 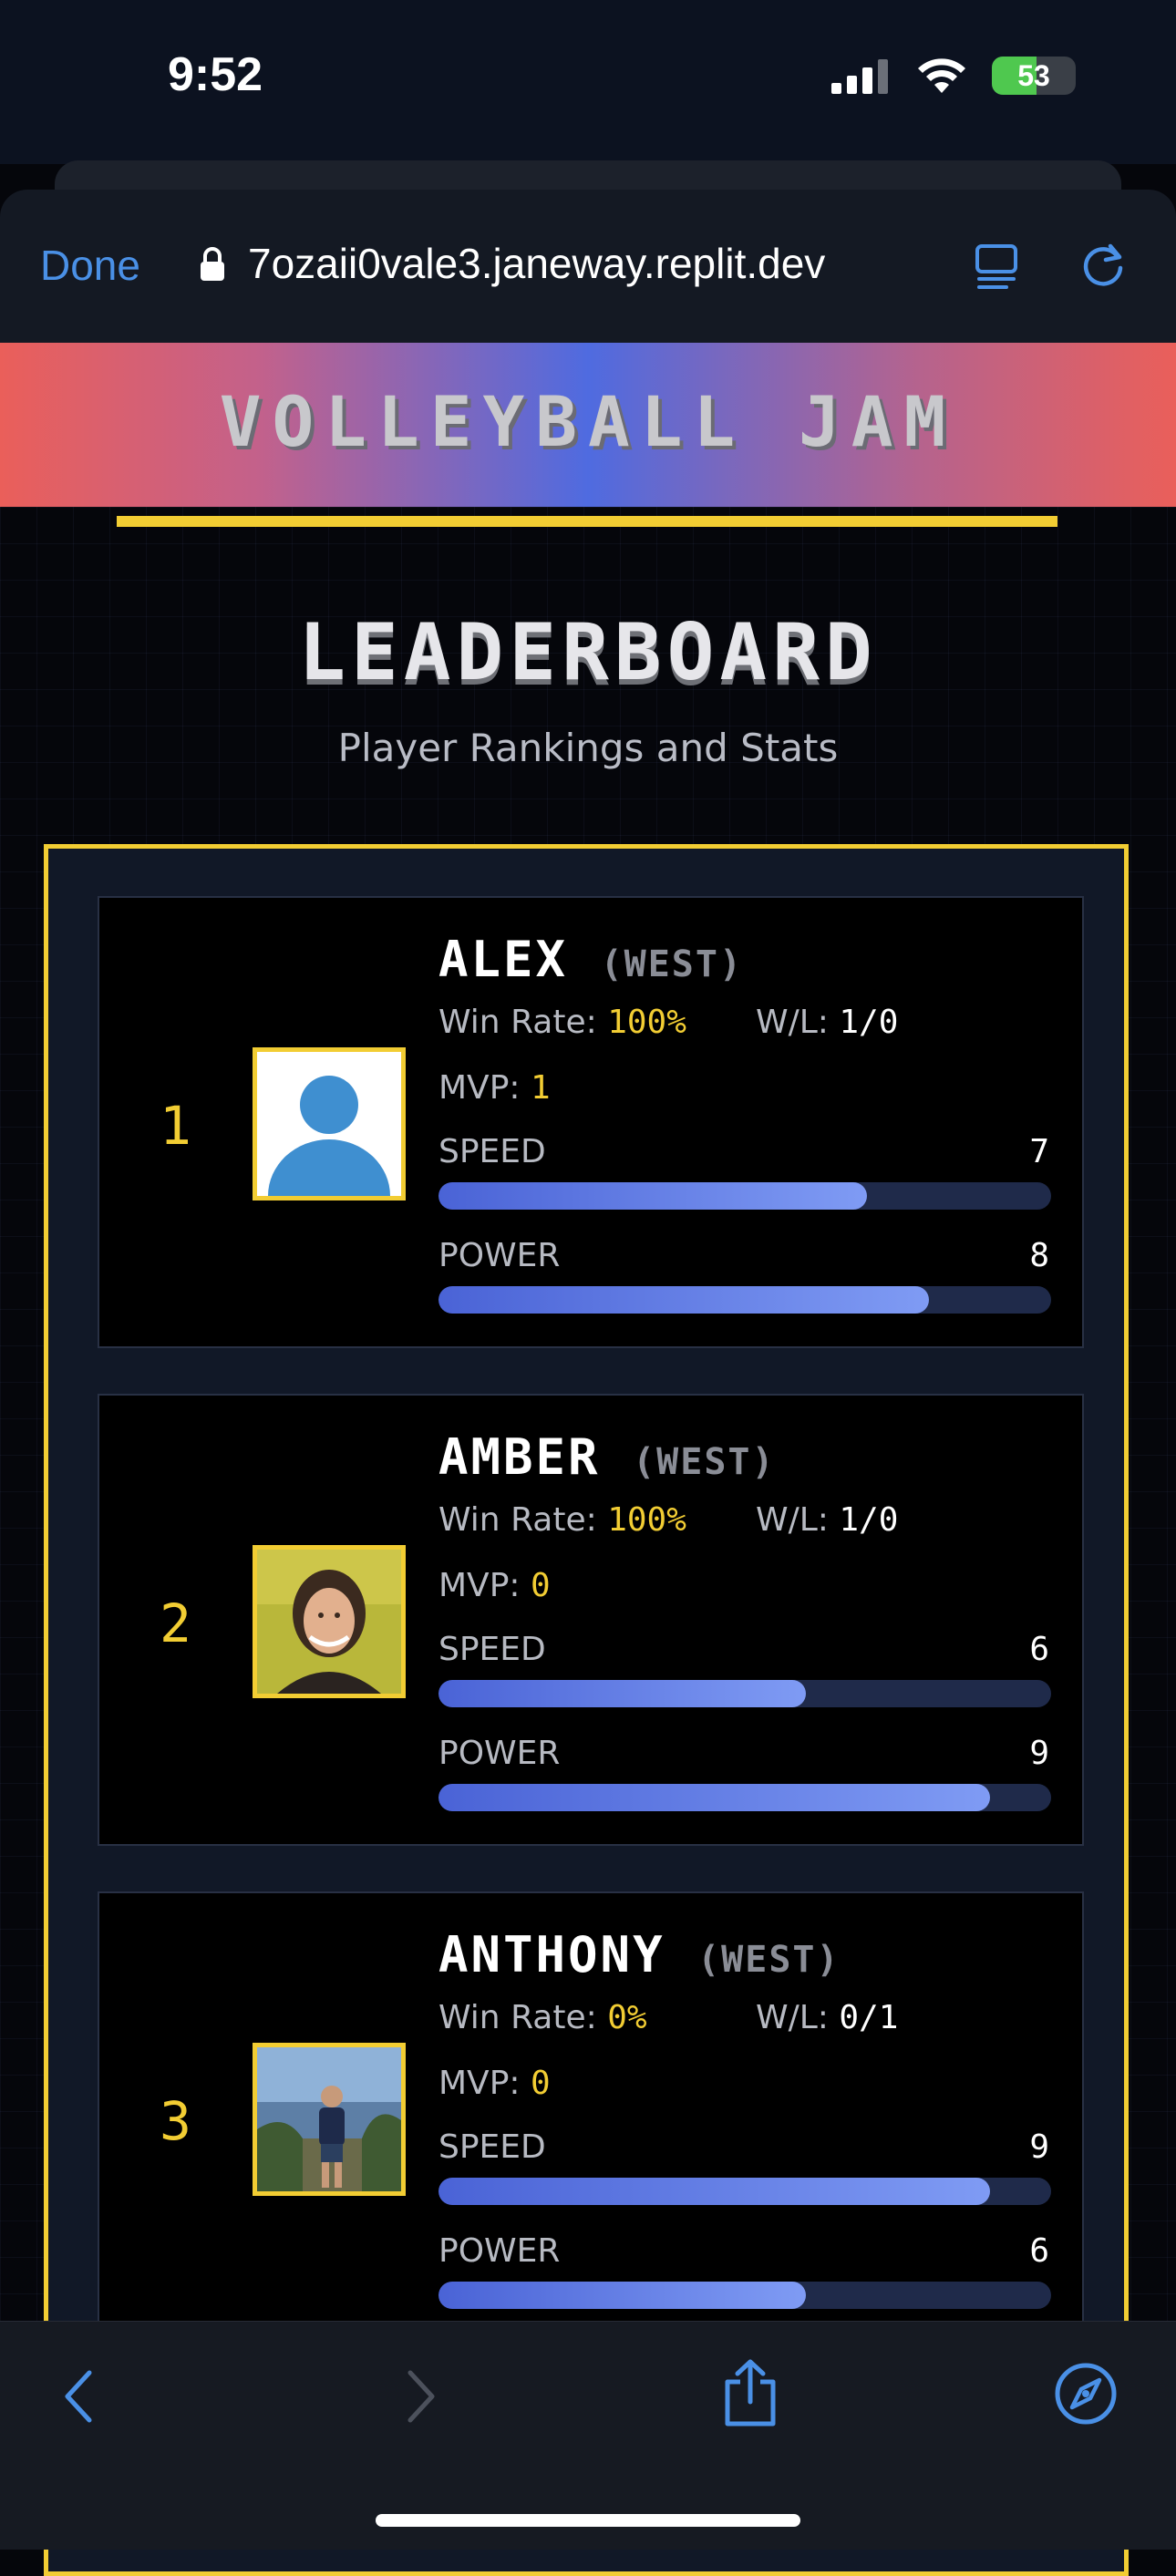 I want to click on page-subtitle: Player Rankings and Stats, so click(x=588, y=748).